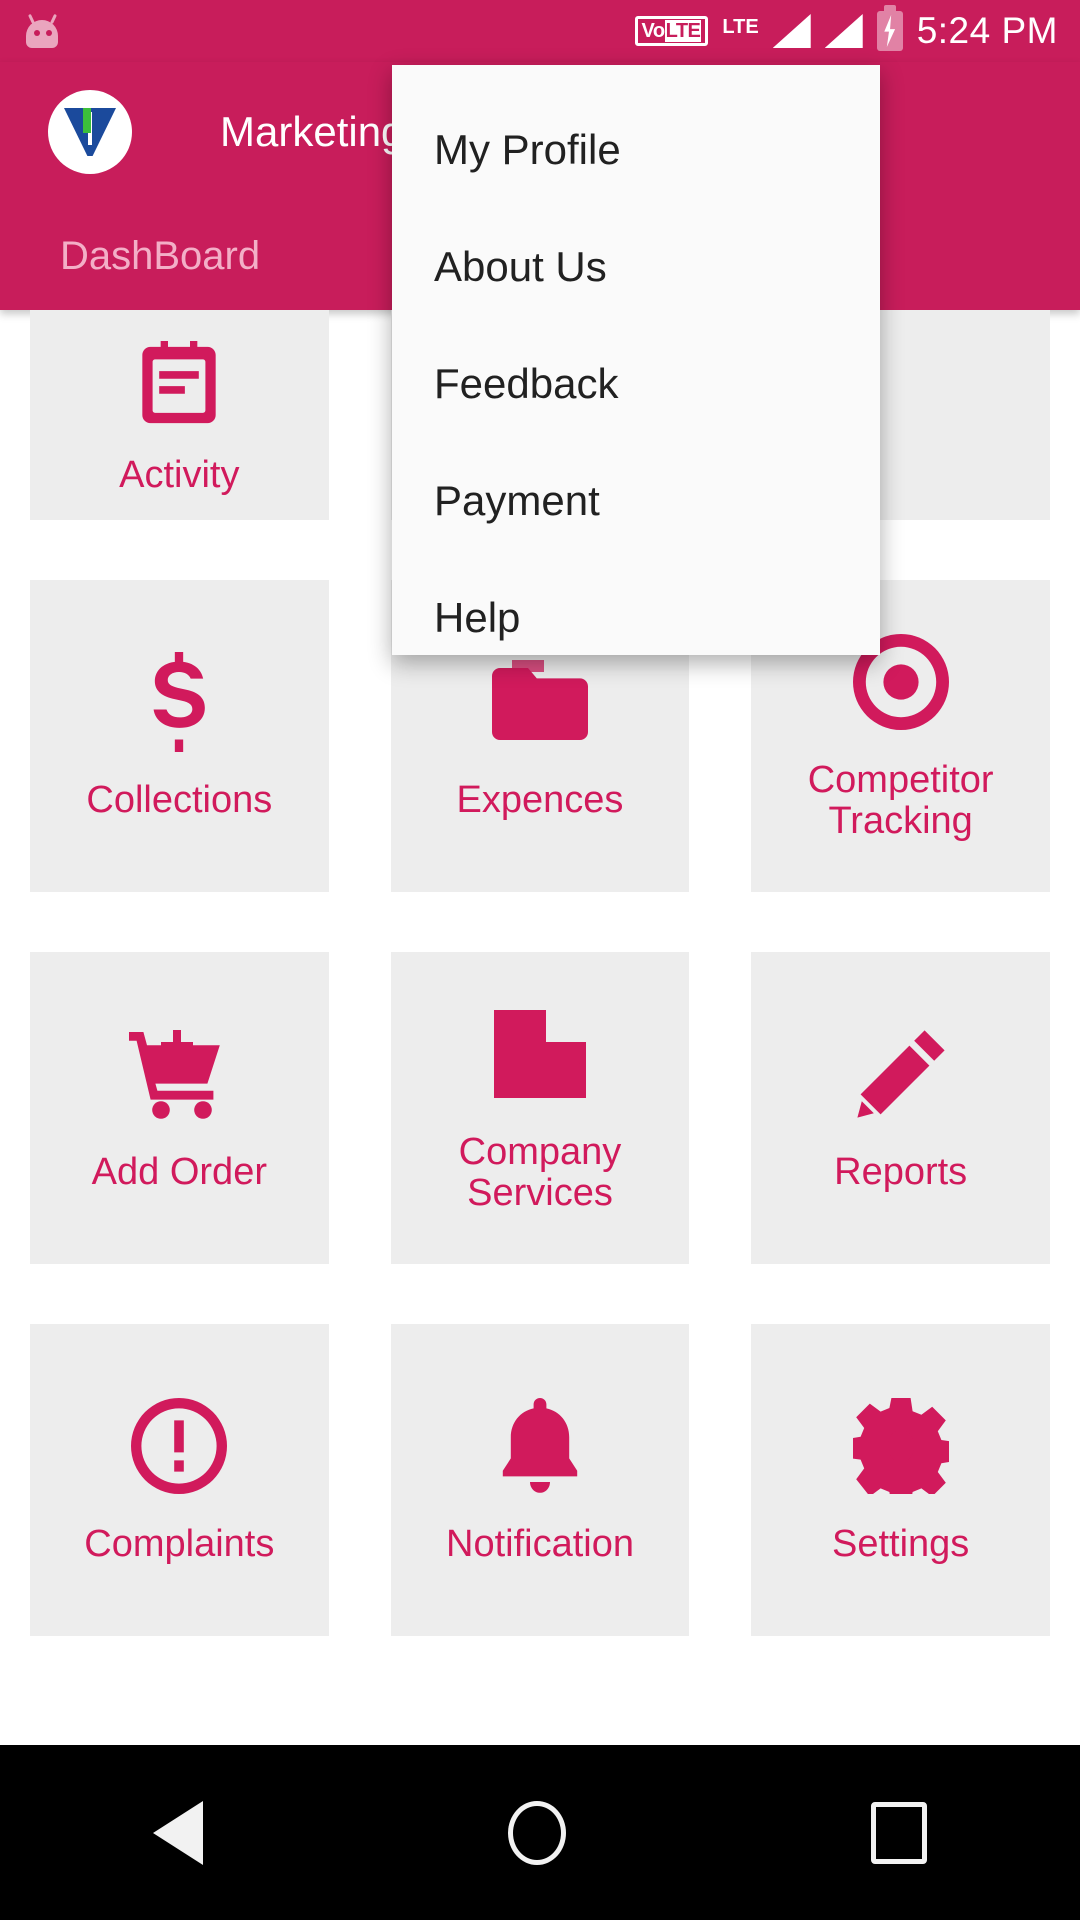 The image size is (1080, 1920). I want to click on status-bar-clock: 5:24 PM, so click(987, 30).